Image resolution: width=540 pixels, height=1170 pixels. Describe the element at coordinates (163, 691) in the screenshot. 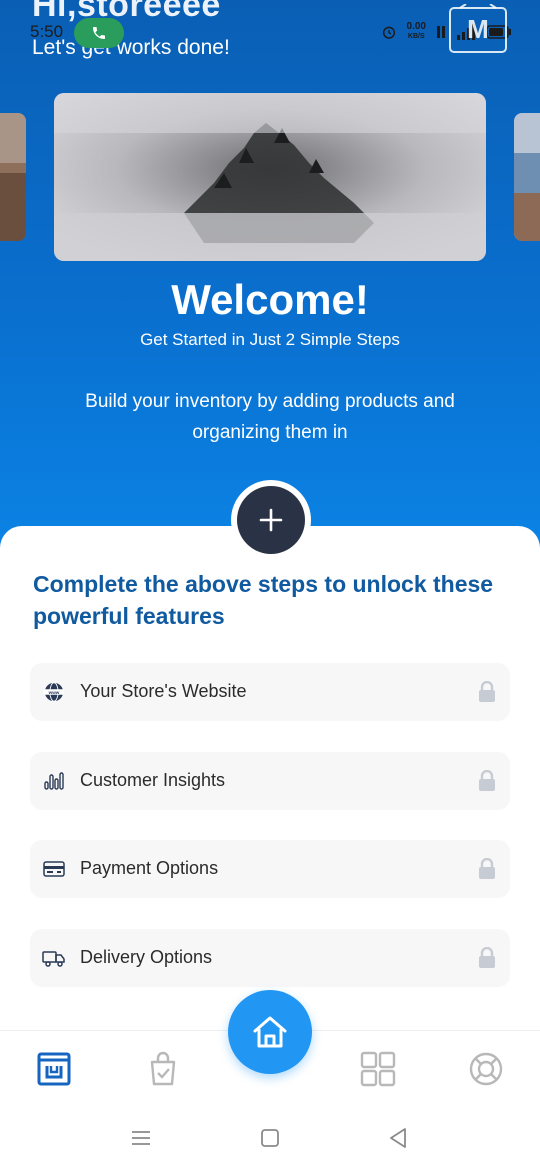

I see `feature-label: Your Store's Website` at that location.